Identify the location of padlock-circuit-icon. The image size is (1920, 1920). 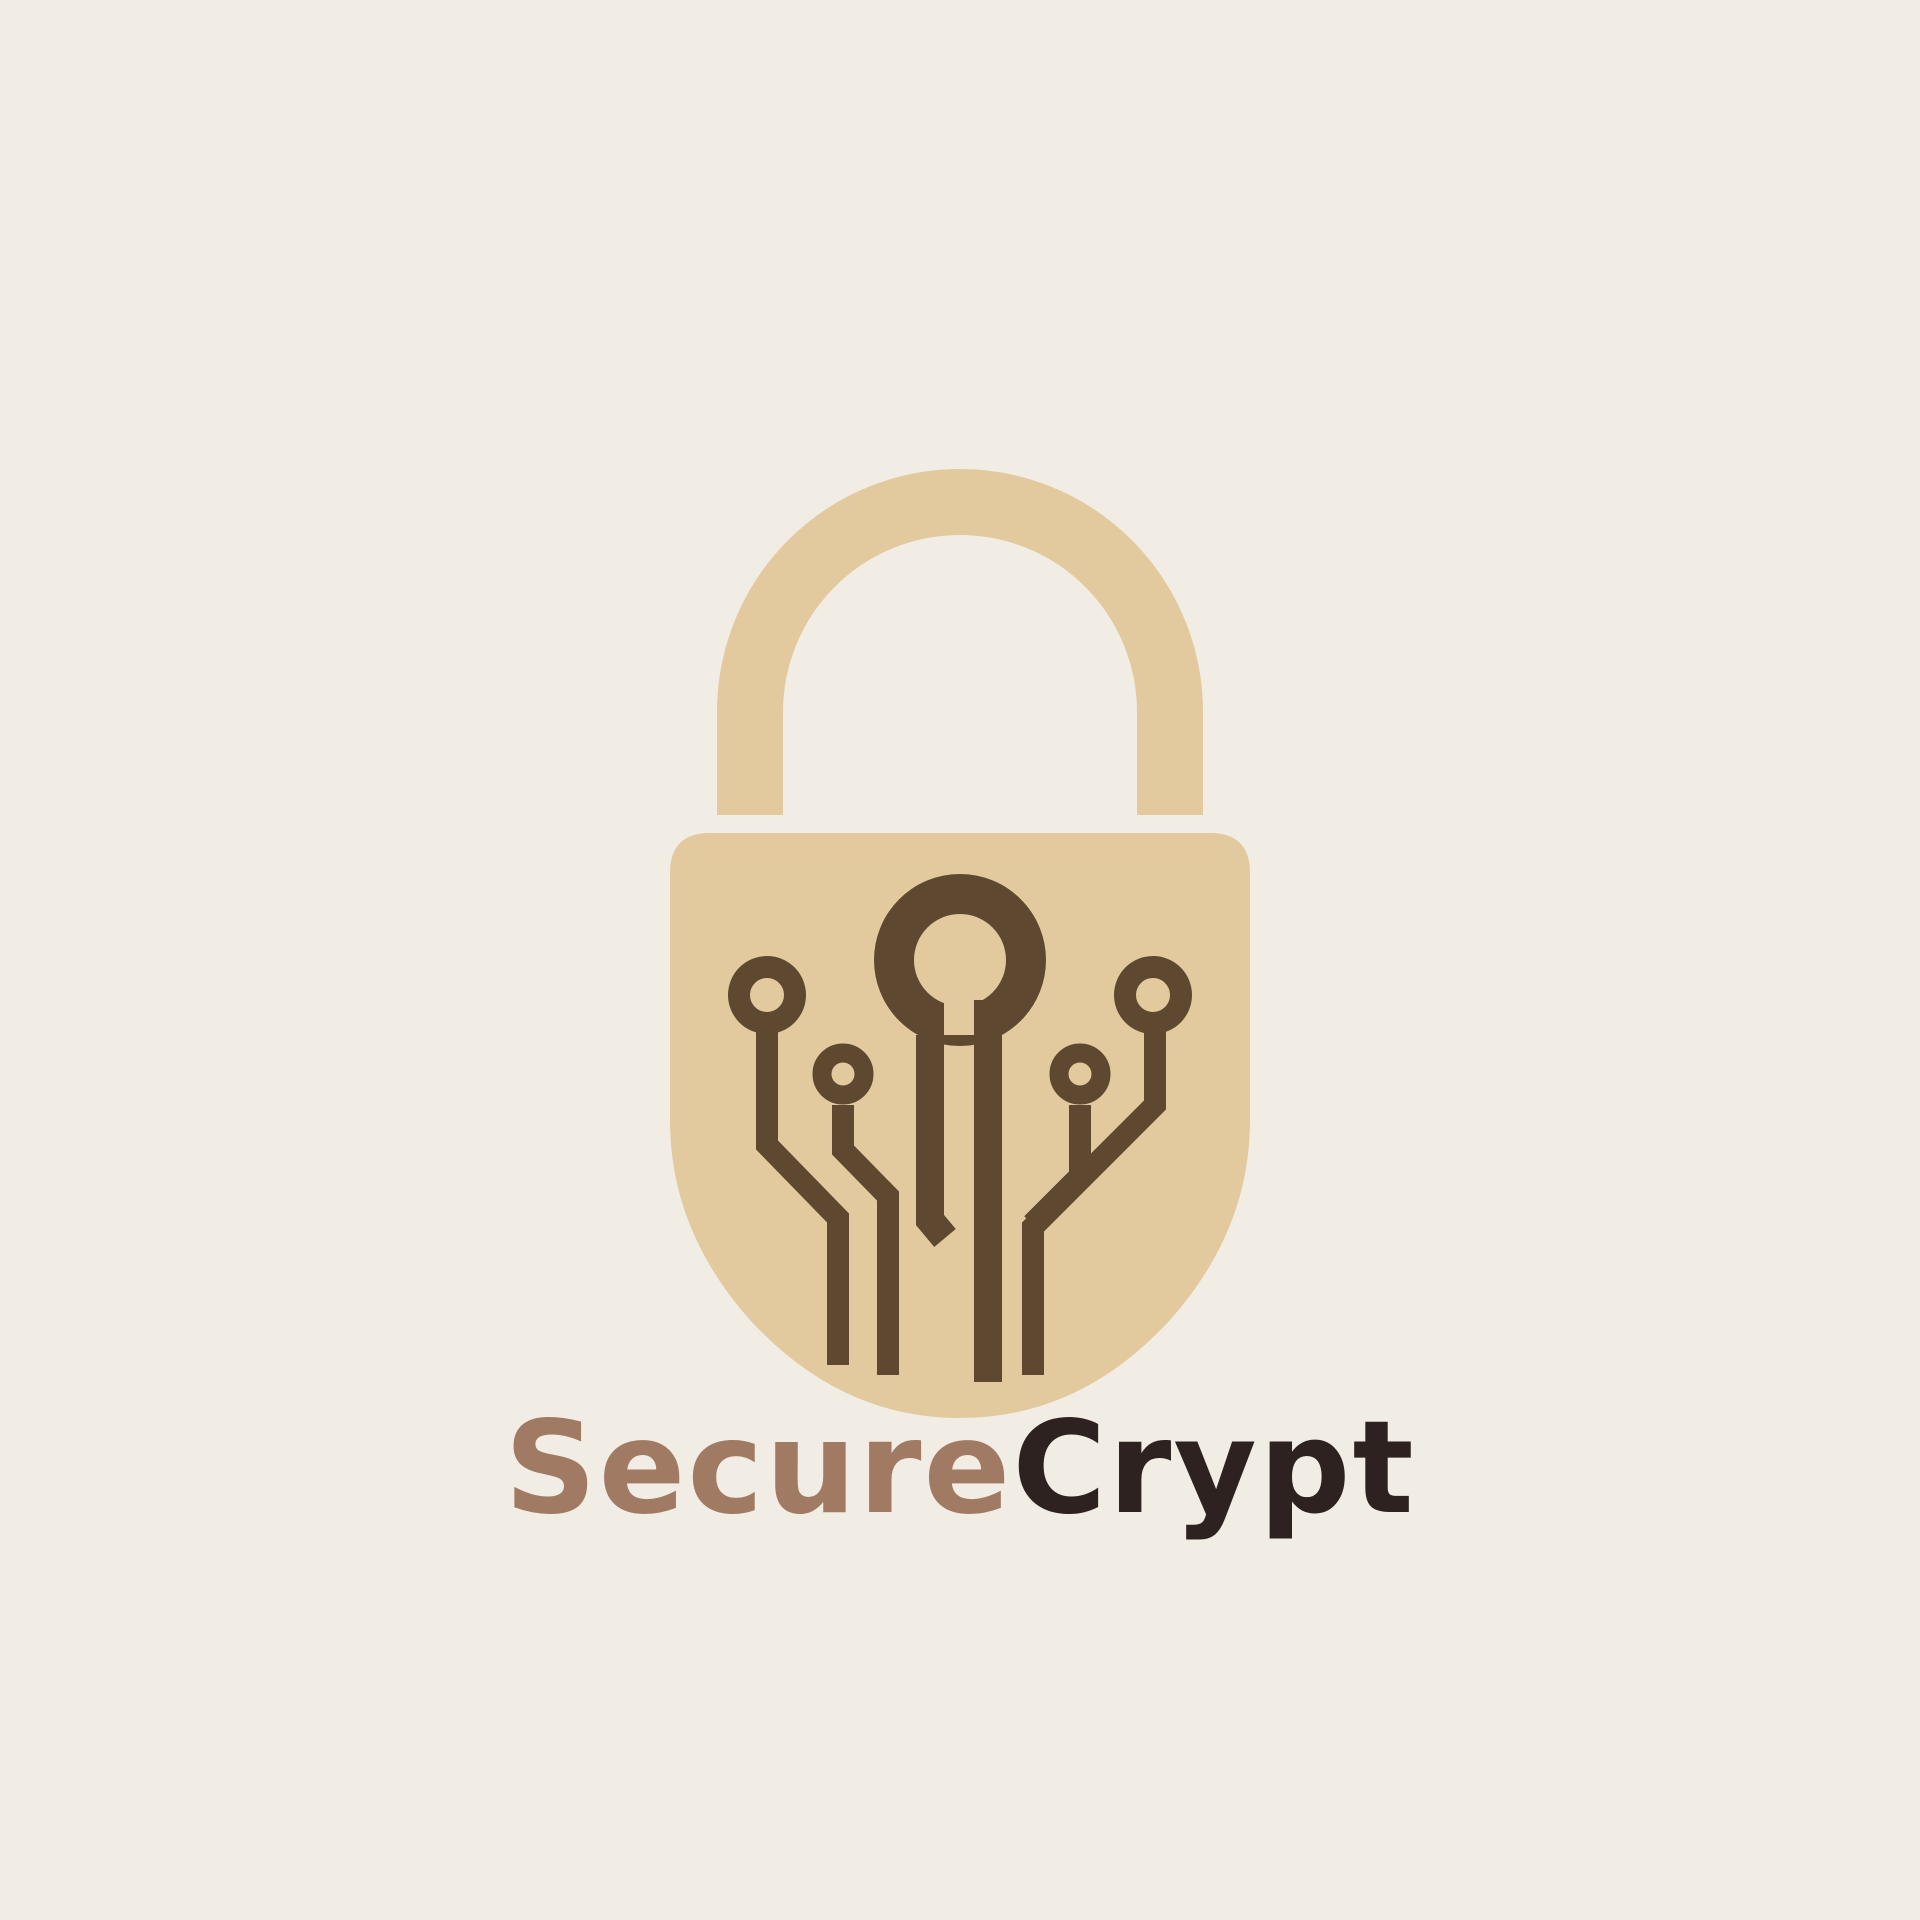
(960, 943).